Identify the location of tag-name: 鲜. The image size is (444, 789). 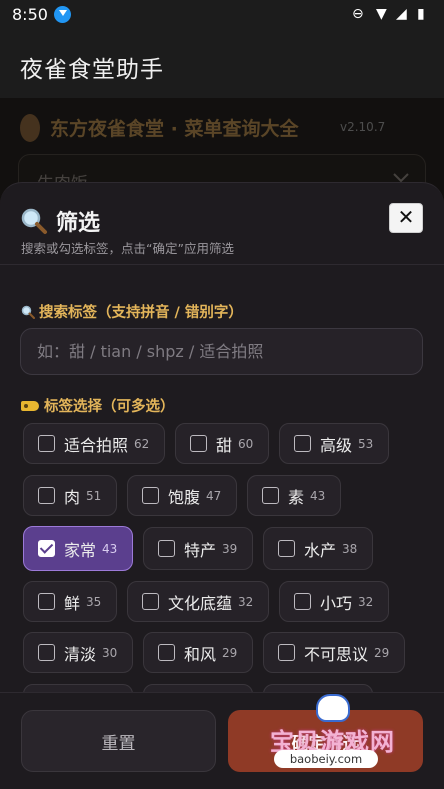
(72, 603).